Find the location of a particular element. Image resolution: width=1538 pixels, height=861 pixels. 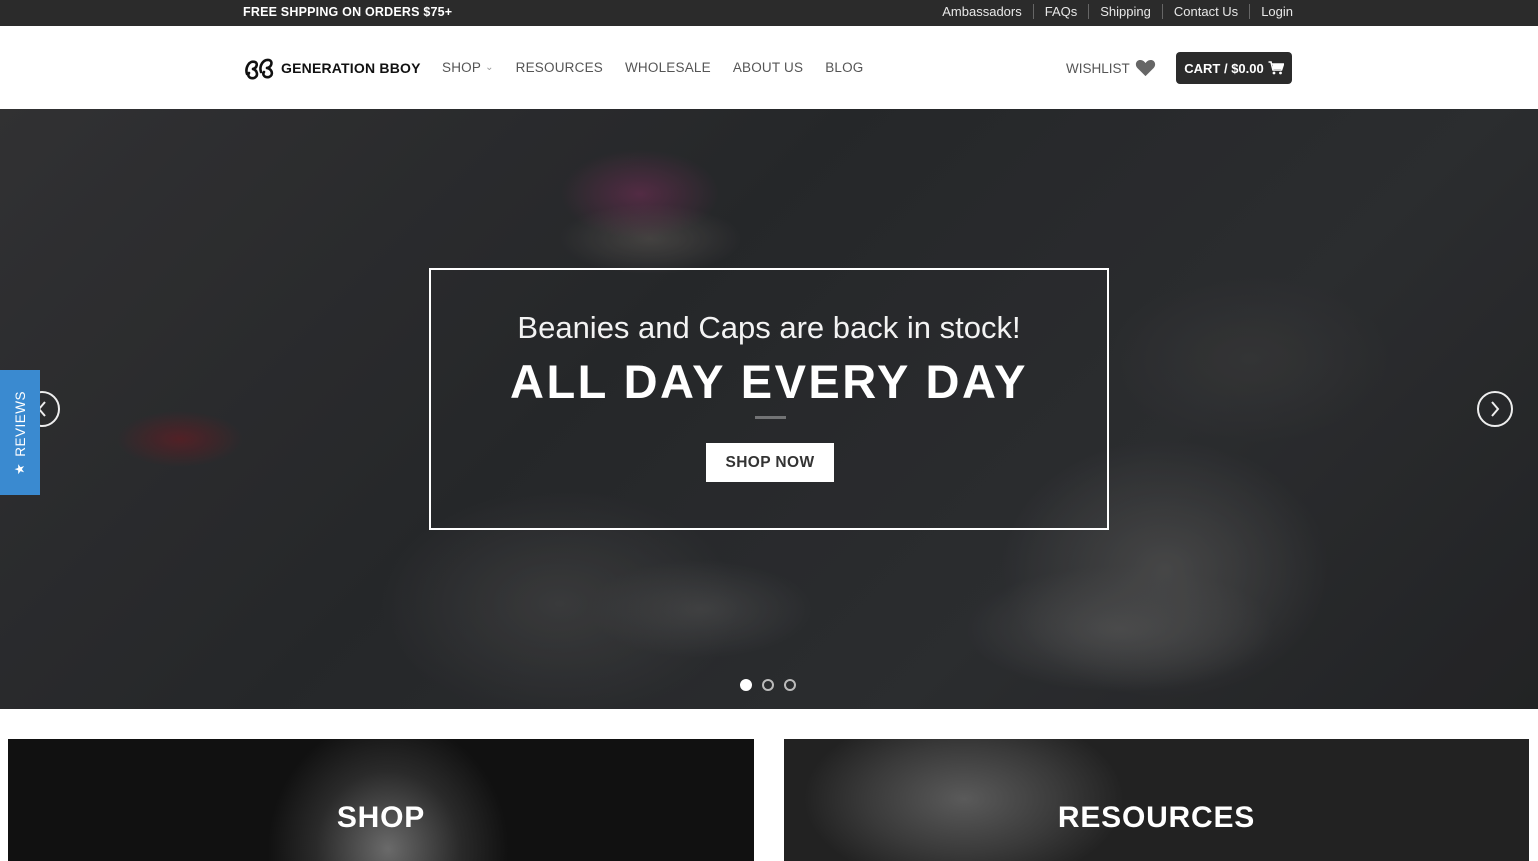

faqs-link: FAQs is located at coordinates (1060, 11).